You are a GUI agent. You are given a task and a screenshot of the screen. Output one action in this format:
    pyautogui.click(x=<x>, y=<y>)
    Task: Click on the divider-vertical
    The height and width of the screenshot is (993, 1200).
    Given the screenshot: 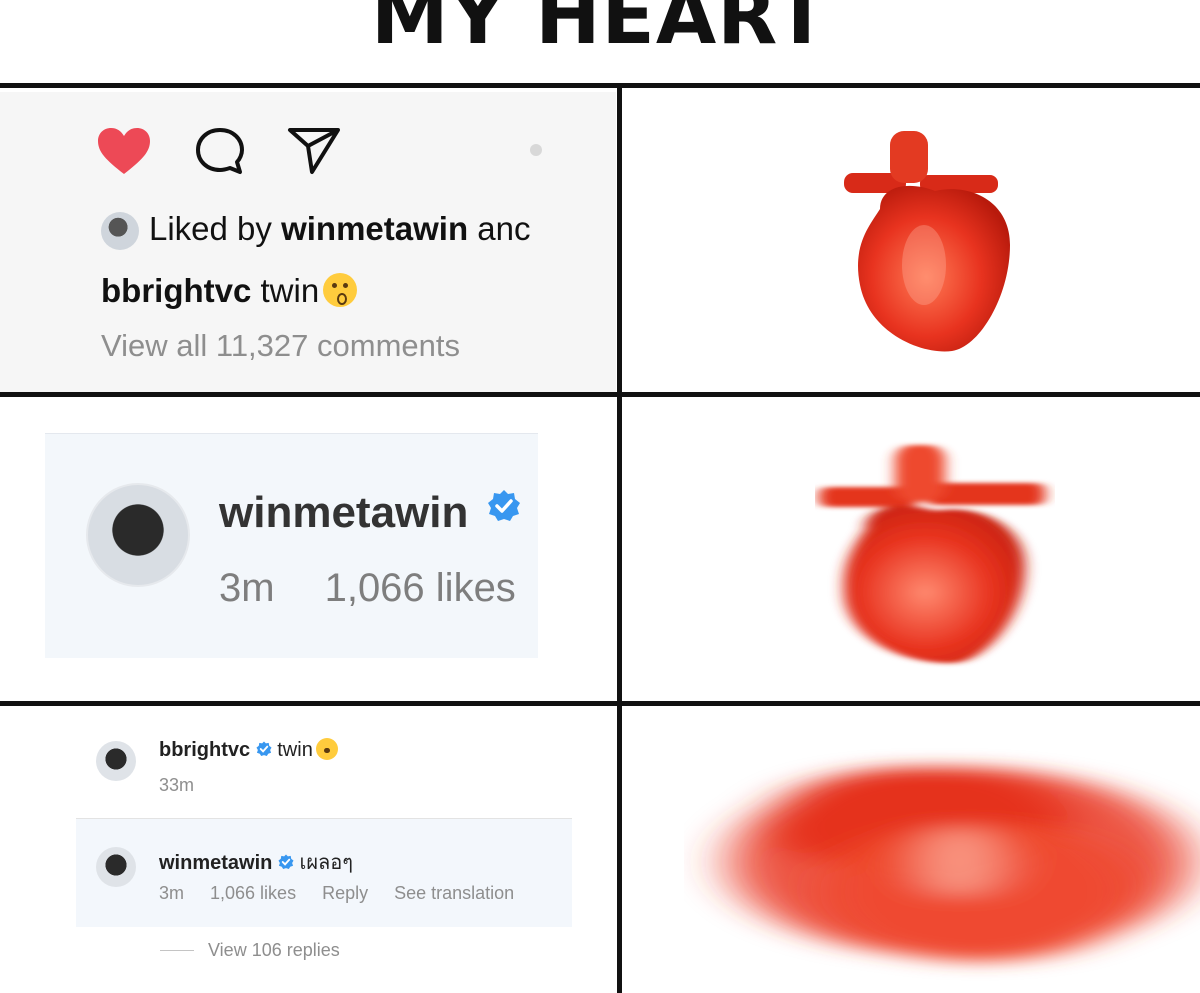 What is the action you would take?
    pyautogui.click(x=619, y=539)
    